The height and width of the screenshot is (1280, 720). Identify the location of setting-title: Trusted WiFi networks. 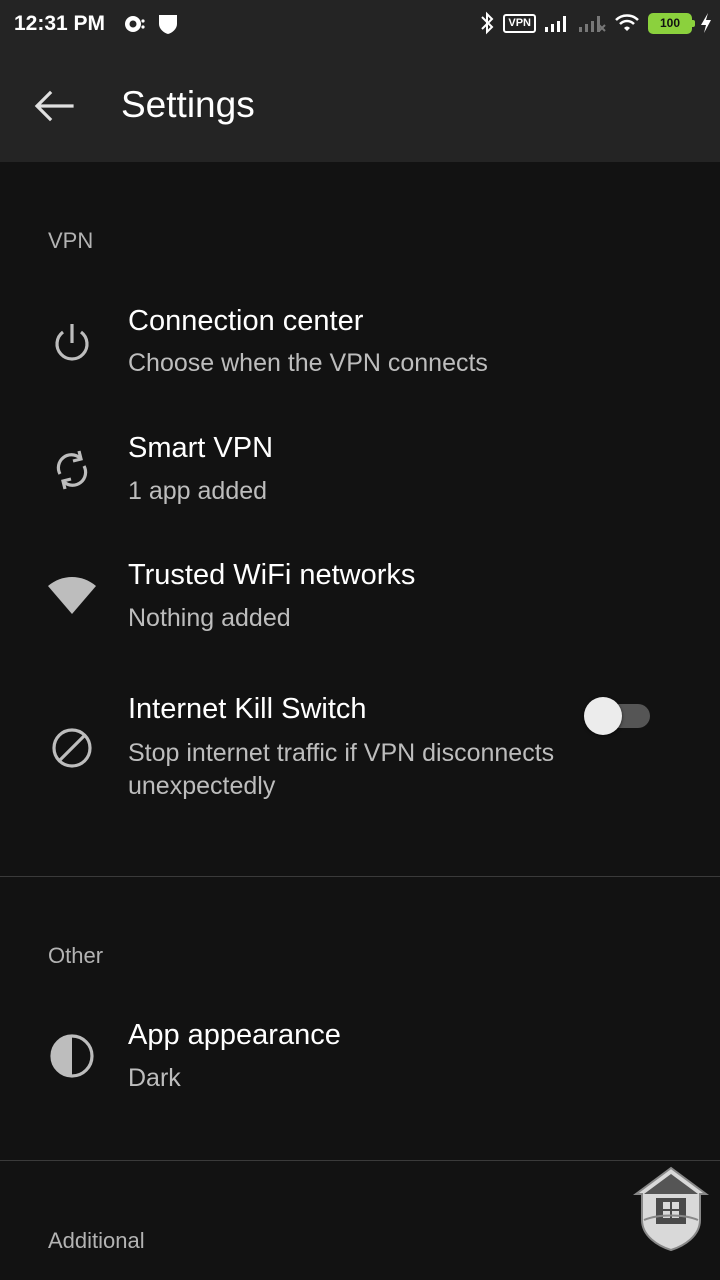
(272, 575).